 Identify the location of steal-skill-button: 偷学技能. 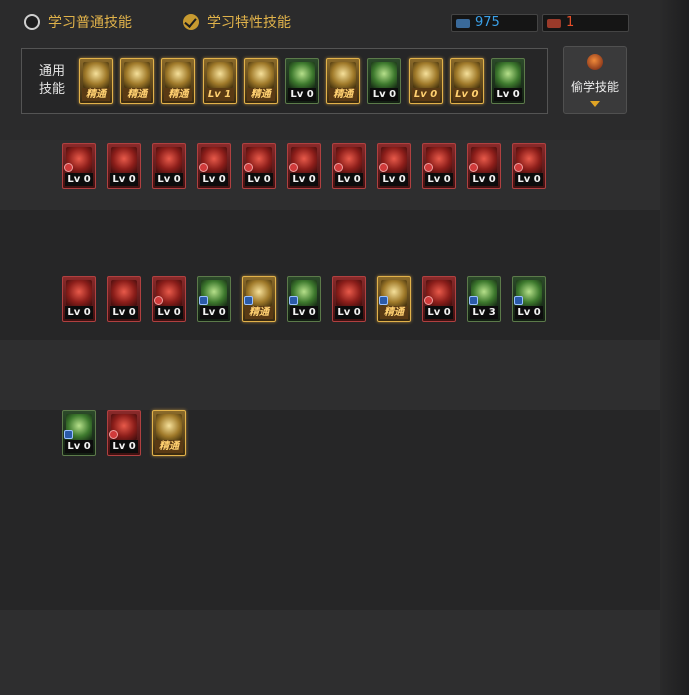
(595, 80).